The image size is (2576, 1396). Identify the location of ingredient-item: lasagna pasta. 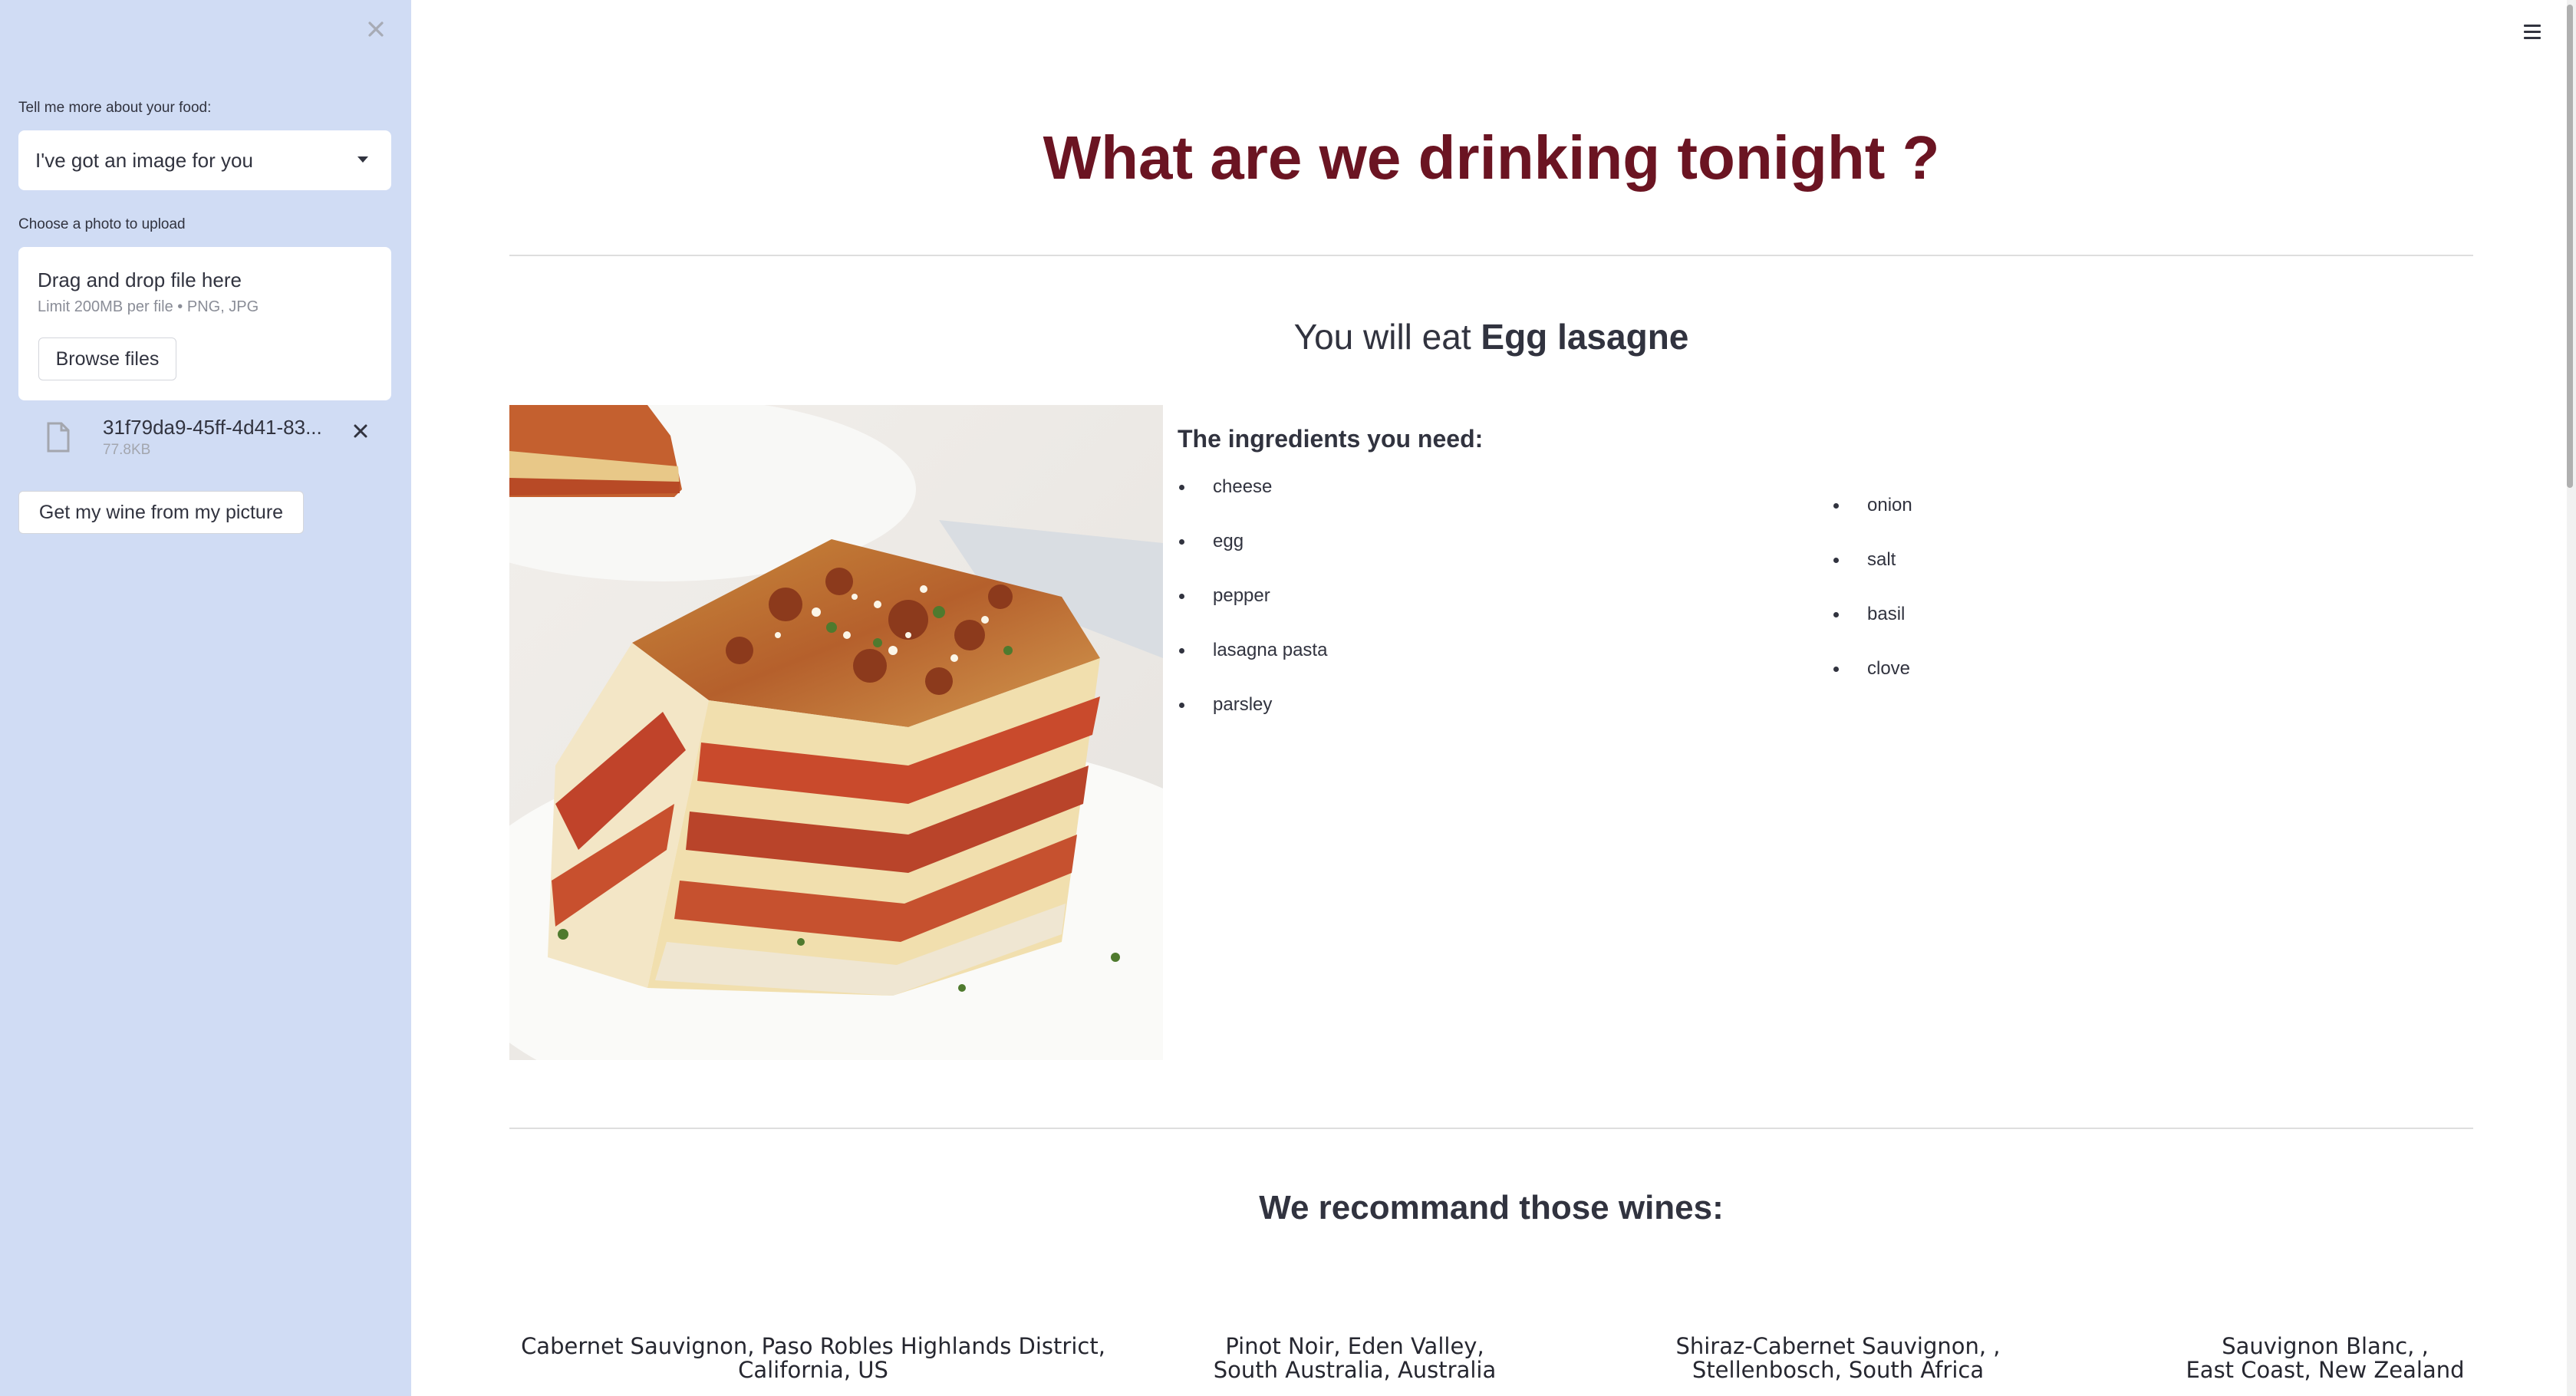
(1252, 666).